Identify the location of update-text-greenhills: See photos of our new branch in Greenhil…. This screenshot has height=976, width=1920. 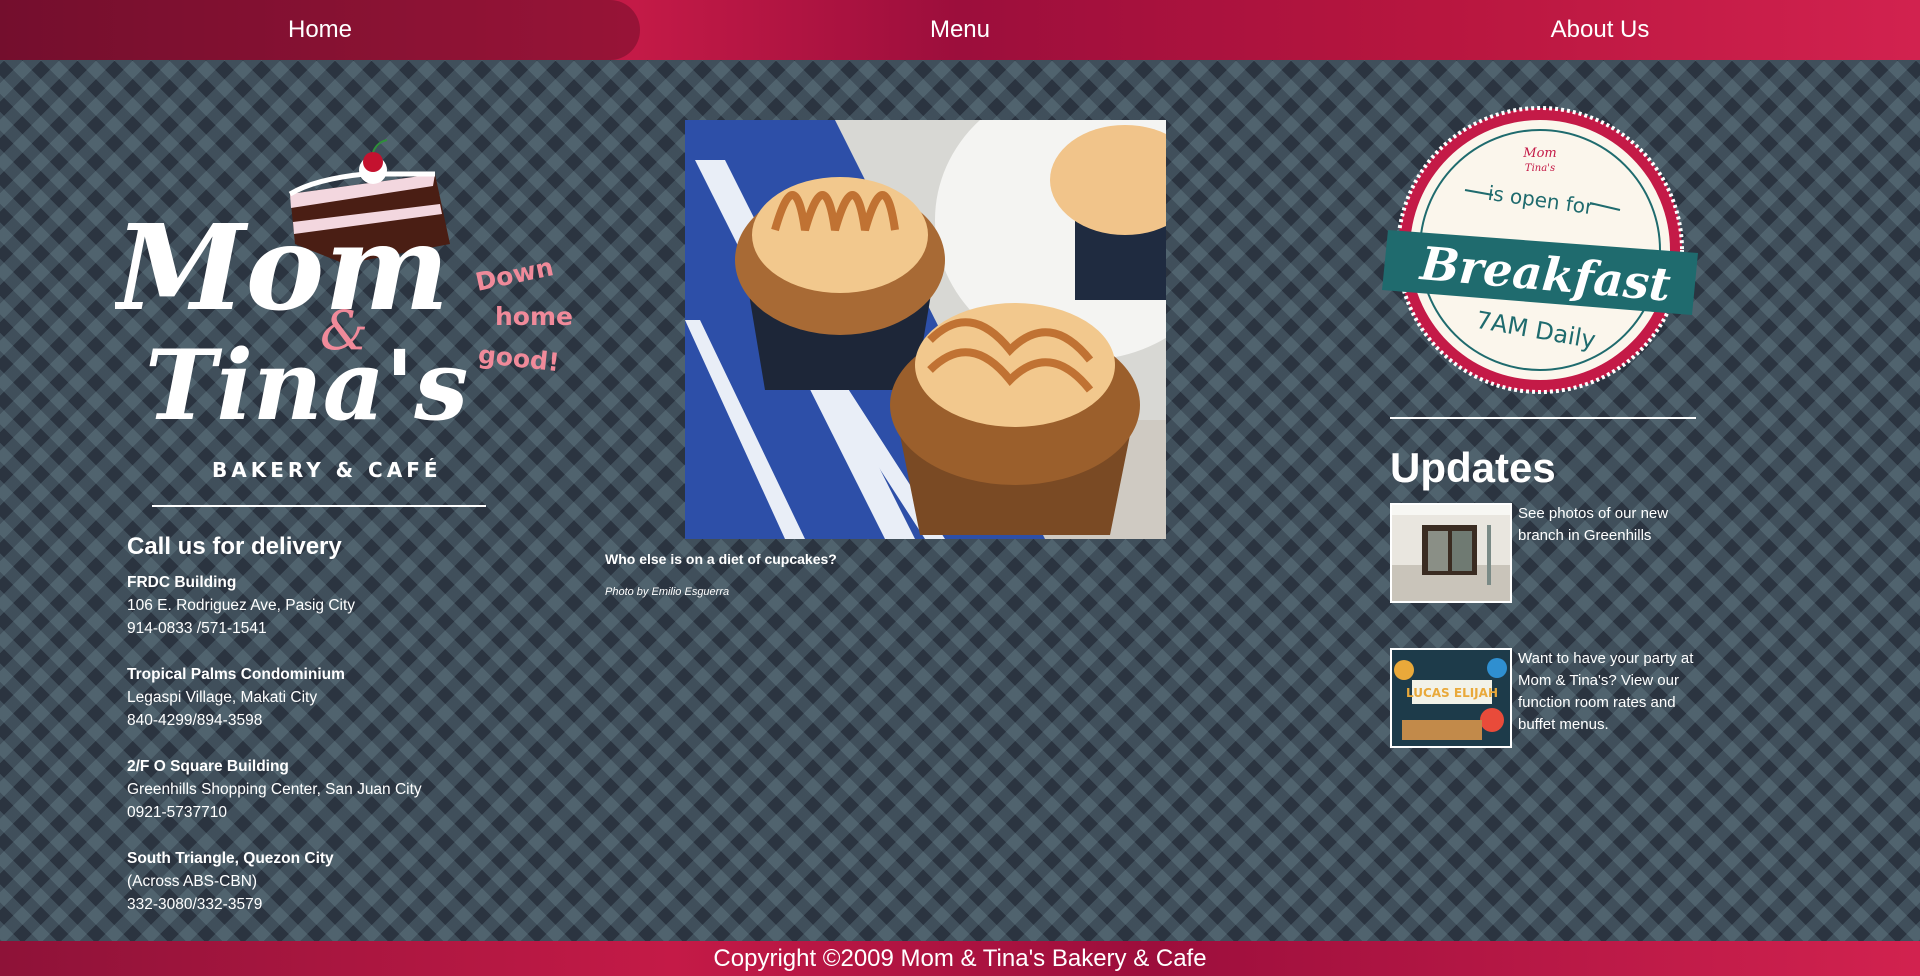
(1610, 553).